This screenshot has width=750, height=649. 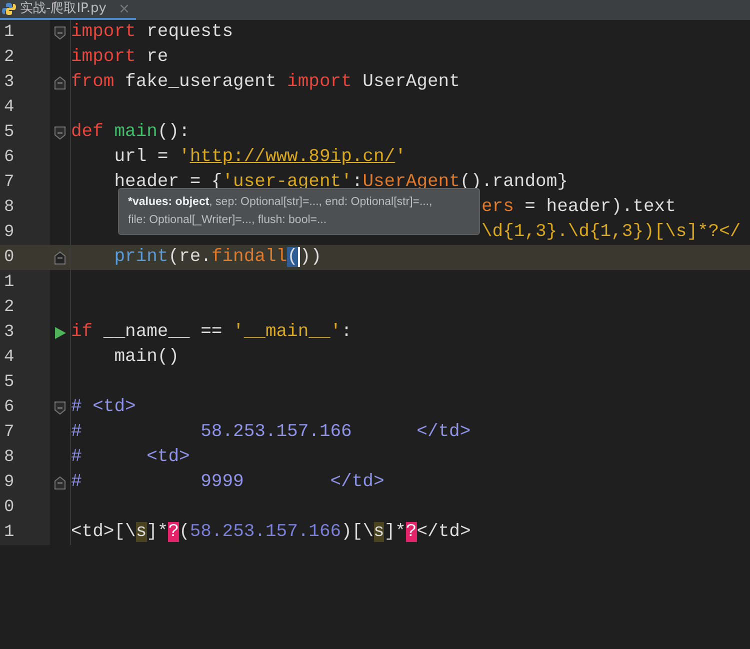 What do you see at coordinates (60, 332) in the screenshot?
I see `run-icon` at bounding box center [60, 332].